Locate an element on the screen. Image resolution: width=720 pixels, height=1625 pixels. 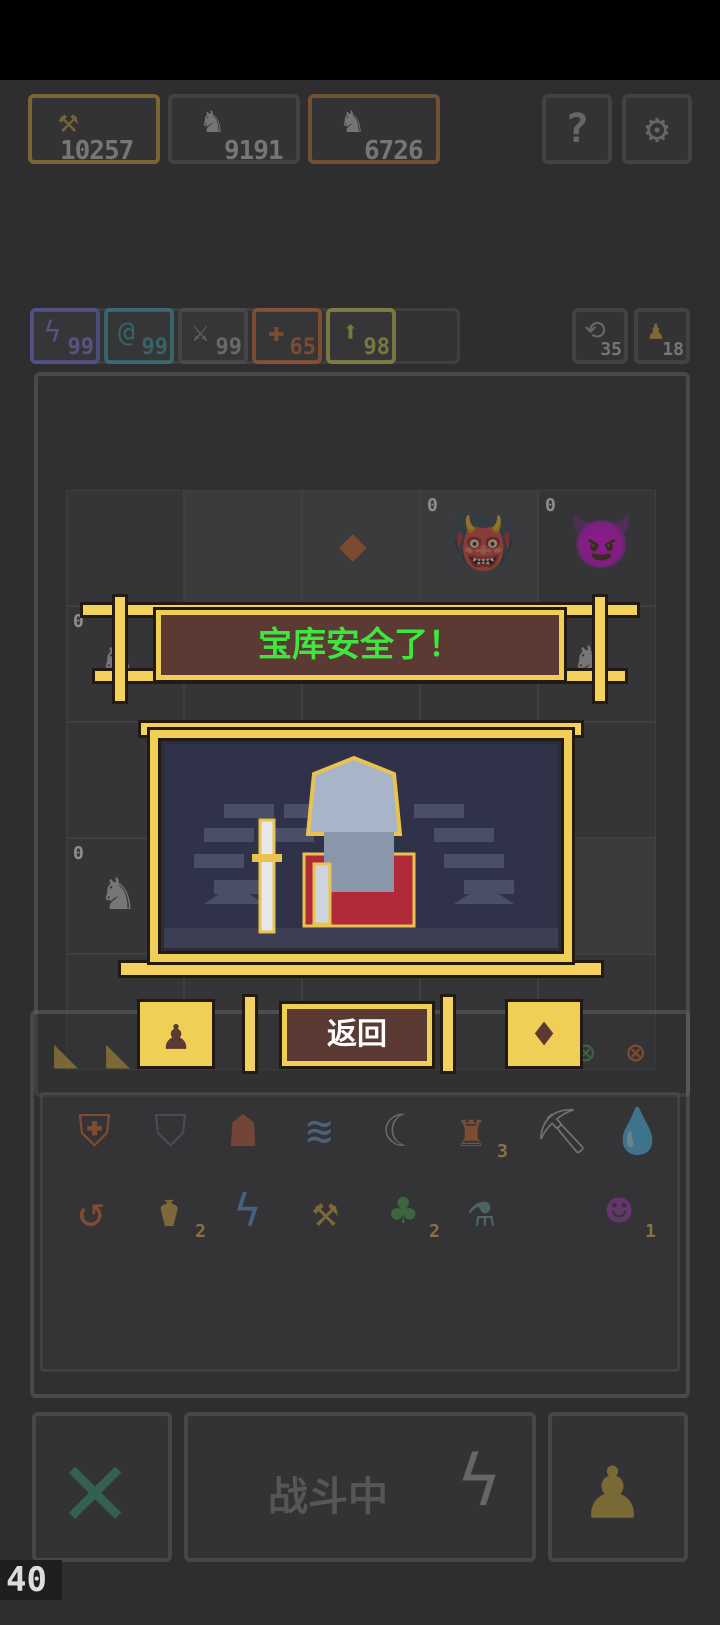
settings-button: ⚙ is located at coordinates (657, 129).